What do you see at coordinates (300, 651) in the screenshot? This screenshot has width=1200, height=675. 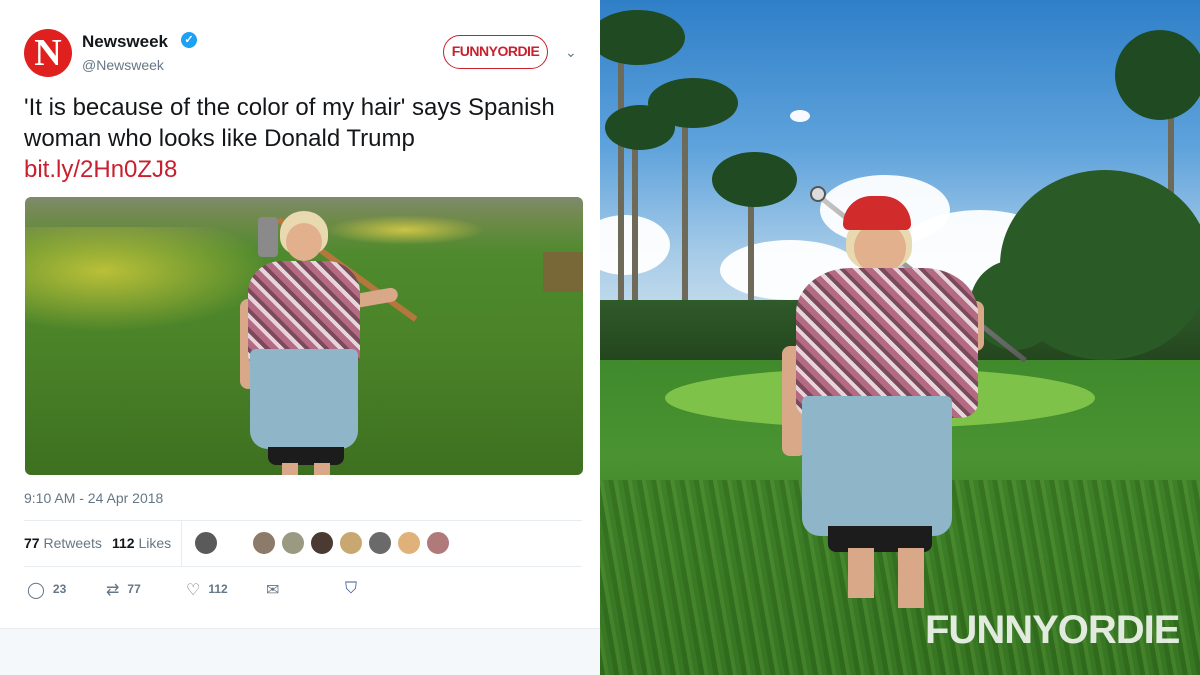 I see `tweet-footer-band` at bounding box center [300, 651].